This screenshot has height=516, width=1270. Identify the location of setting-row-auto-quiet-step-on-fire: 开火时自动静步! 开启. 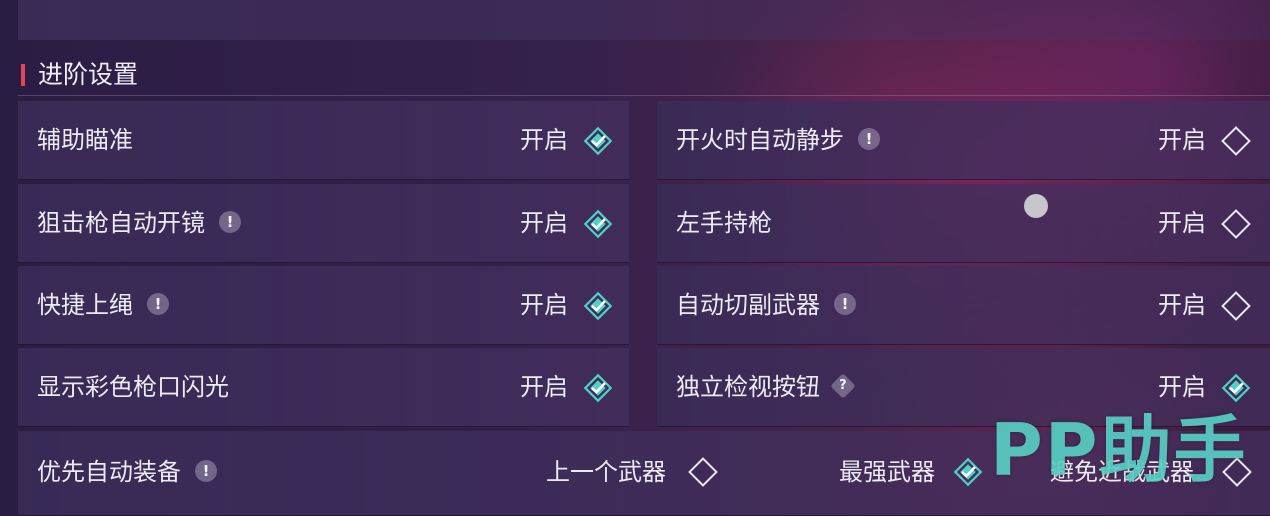
(963, 140).